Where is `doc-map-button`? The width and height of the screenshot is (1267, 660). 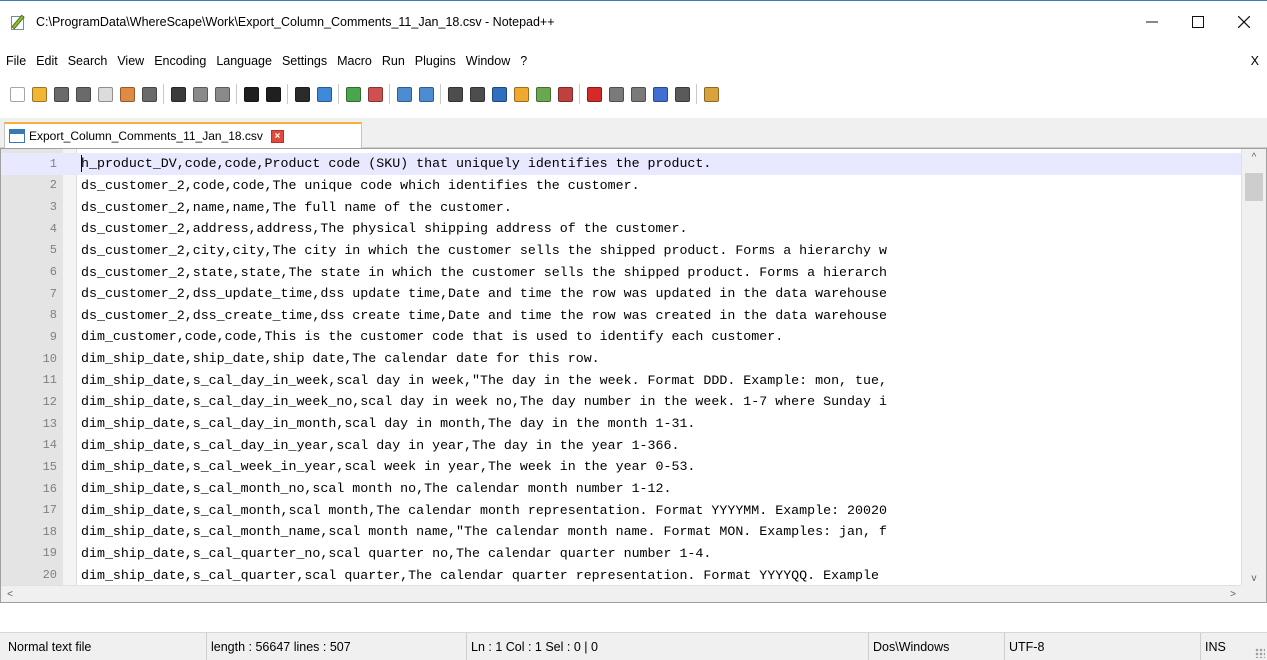 doc-map-button is located at coordinates (521, 94).